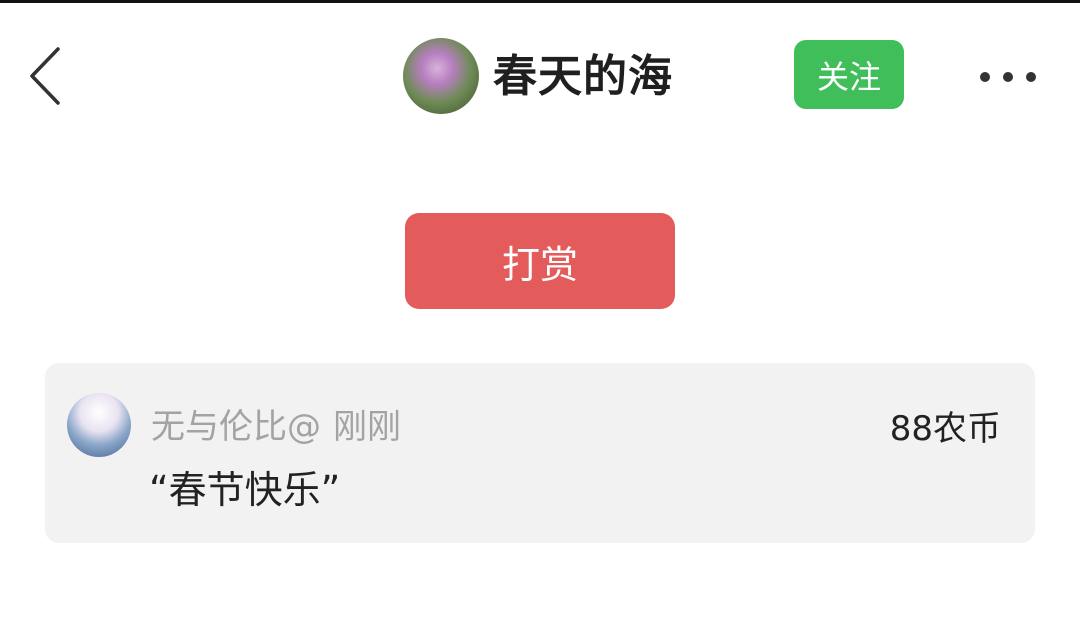  Describe the element at coordinates (45, 76) in the screenshot. I see `chevron-left-icon` at that location.